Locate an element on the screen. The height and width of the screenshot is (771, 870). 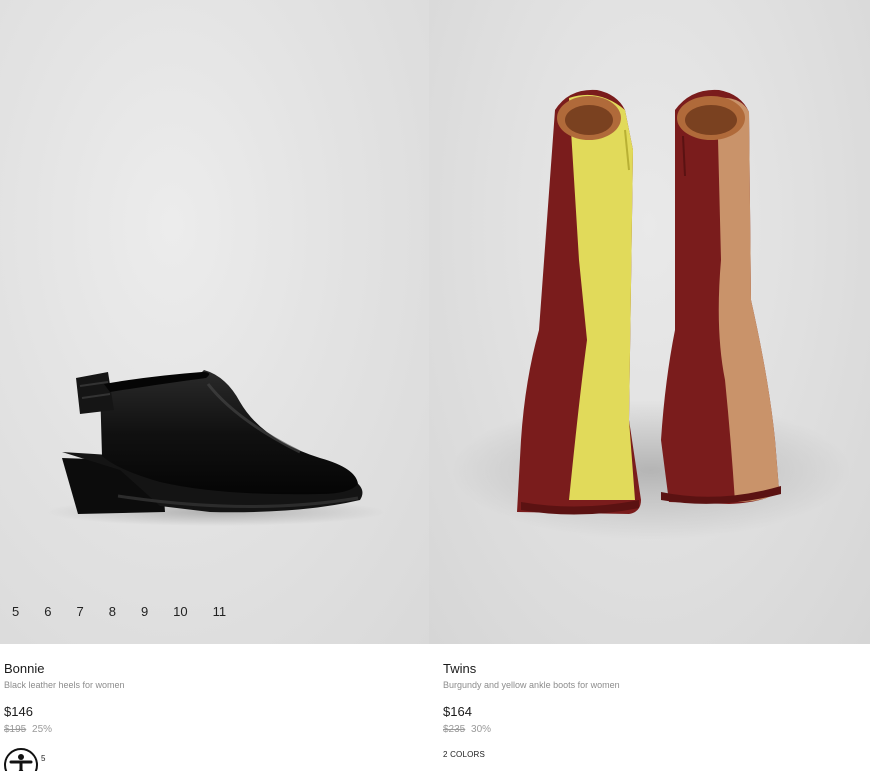
product-price: $164 is located at coordinates (457, 711).